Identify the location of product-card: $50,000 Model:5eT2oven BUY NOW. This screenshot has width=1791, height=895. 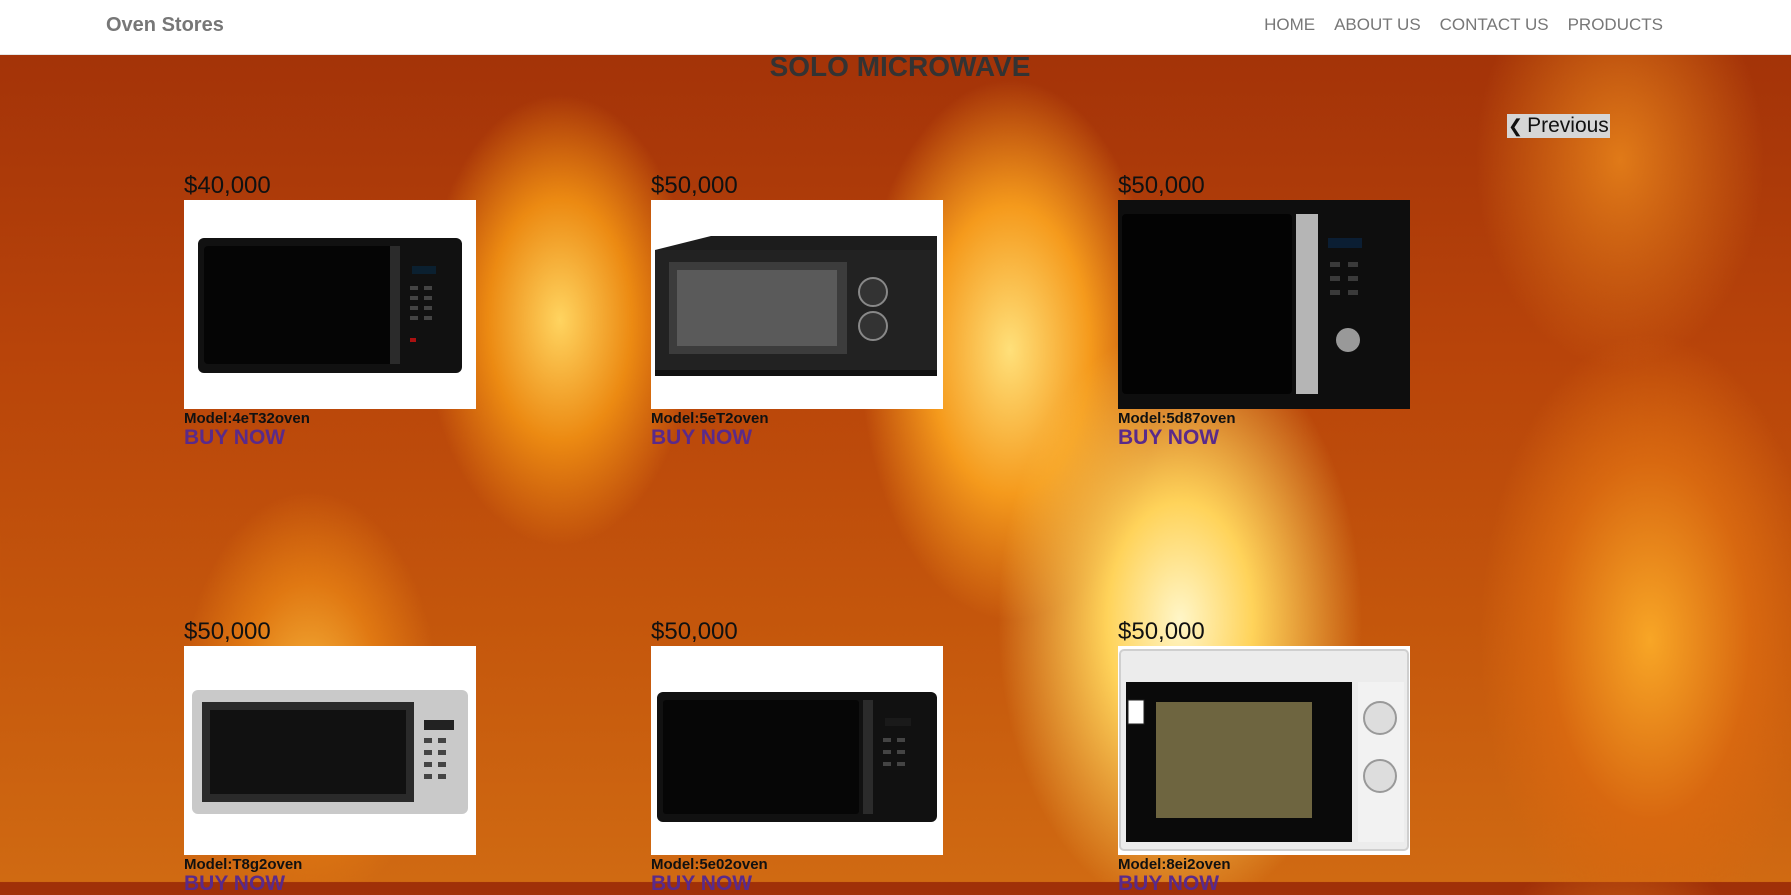
(797, 310).